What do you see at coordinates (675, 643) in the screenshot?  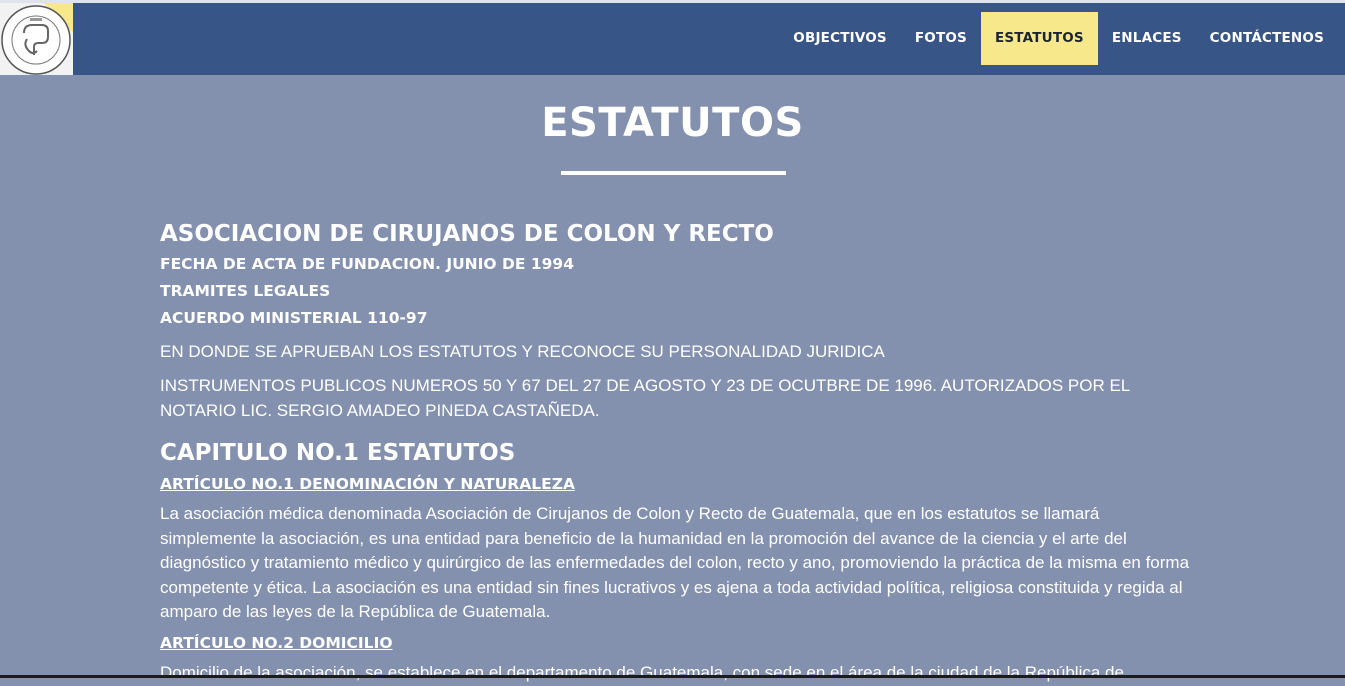 I see `article-2-title: ARTÍCULO NO.2 DOMICILIO` at bounding box center [675, 643].